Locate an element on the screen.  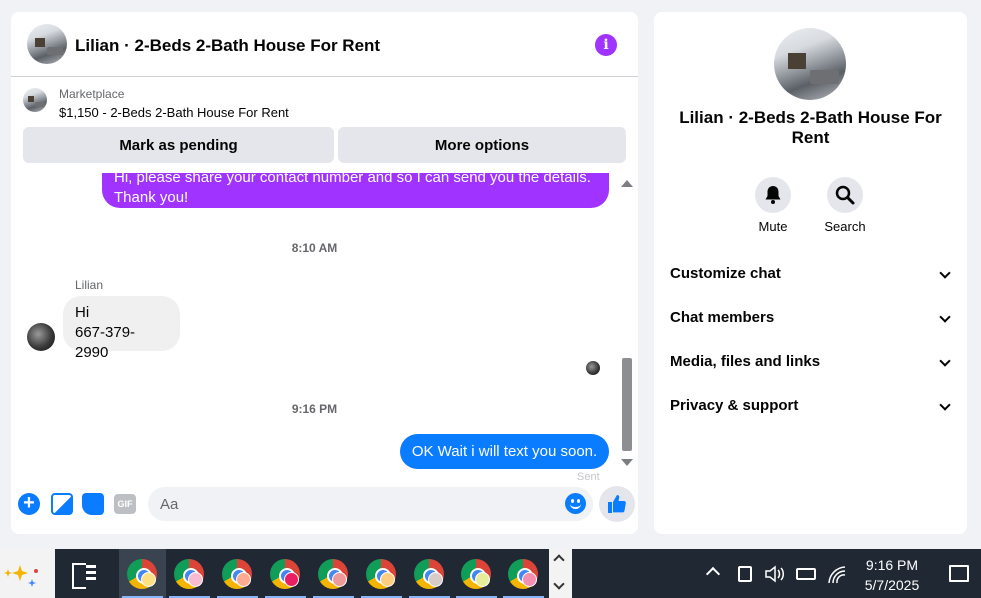
clock-time: 9:16 PM is located at coordinates (892, 565).